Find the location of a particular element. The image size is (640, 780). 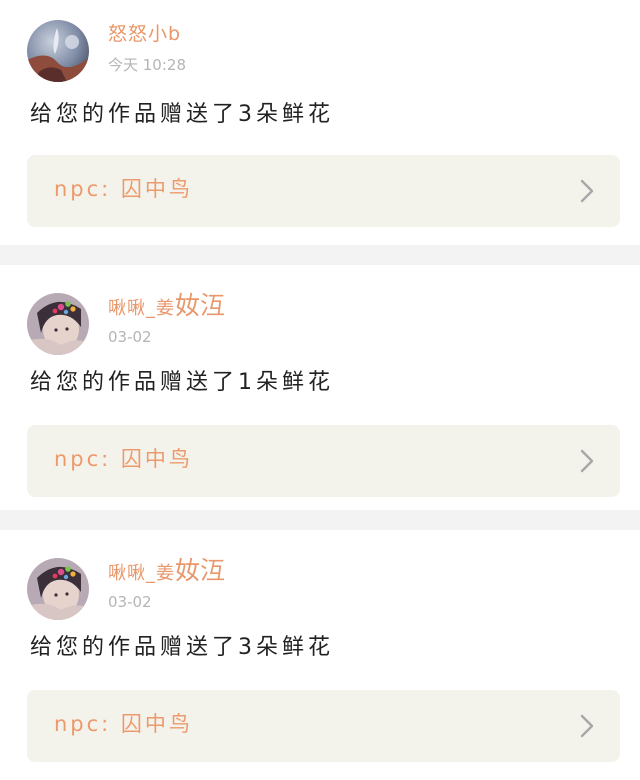

notification-message: 给您的作品赠送了1朵鲜花 is located at coordinates (182, 382).